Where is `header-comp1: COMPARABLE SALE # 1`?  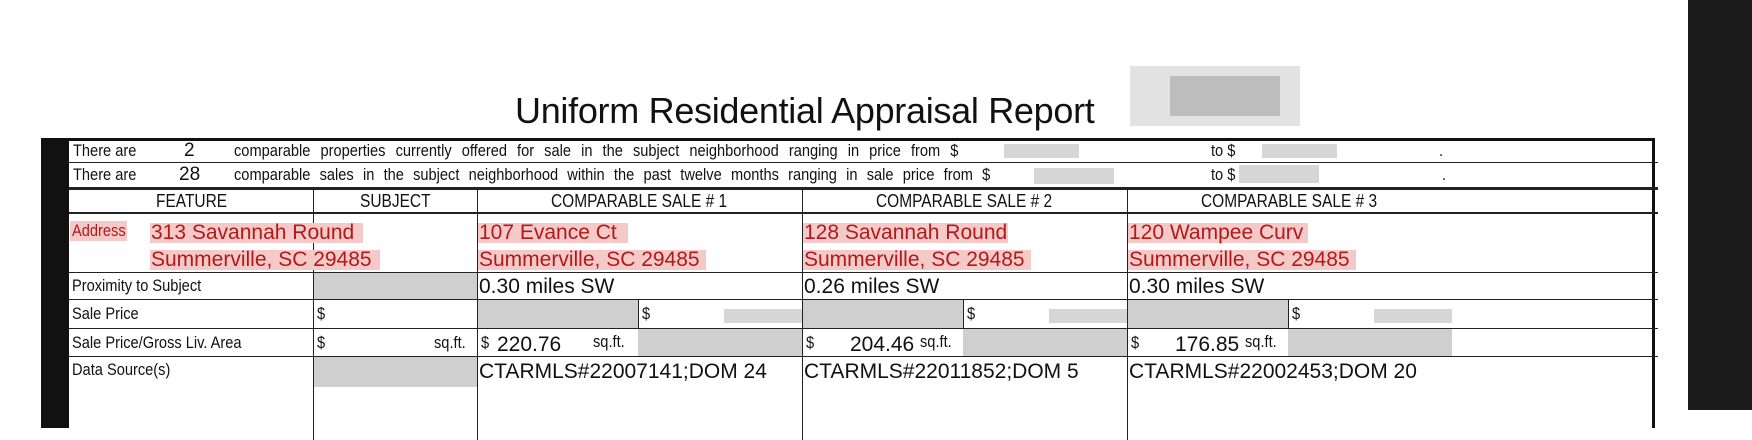 header-comp1: COMPARABLE SALE # 1 is located at coordinates (639, 201).